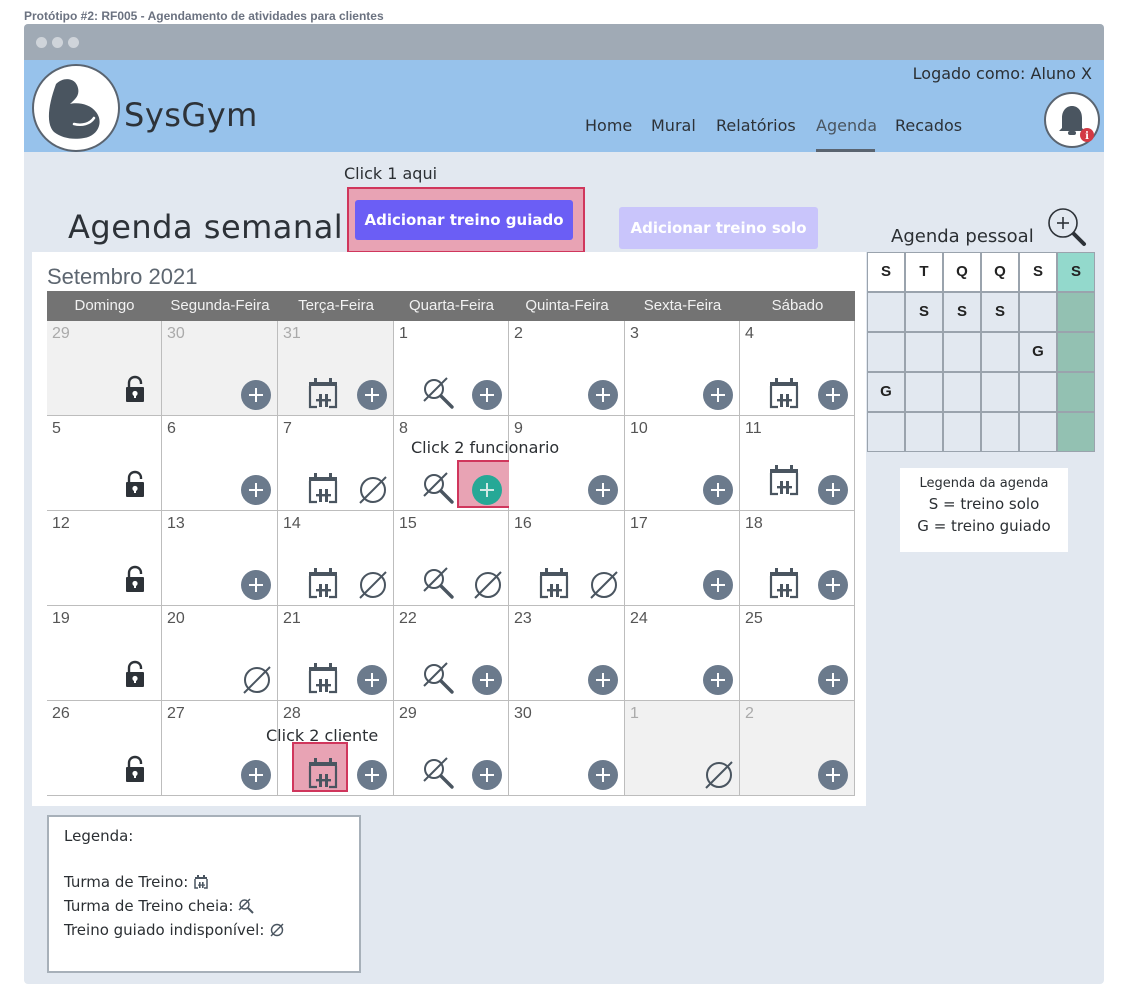 This screenshot has height=1008, width=1128. What do you see at coordinates (567, 653) in the screenshot?
I see `calendar-day-cell: 23` at bounding box center [567, 653].